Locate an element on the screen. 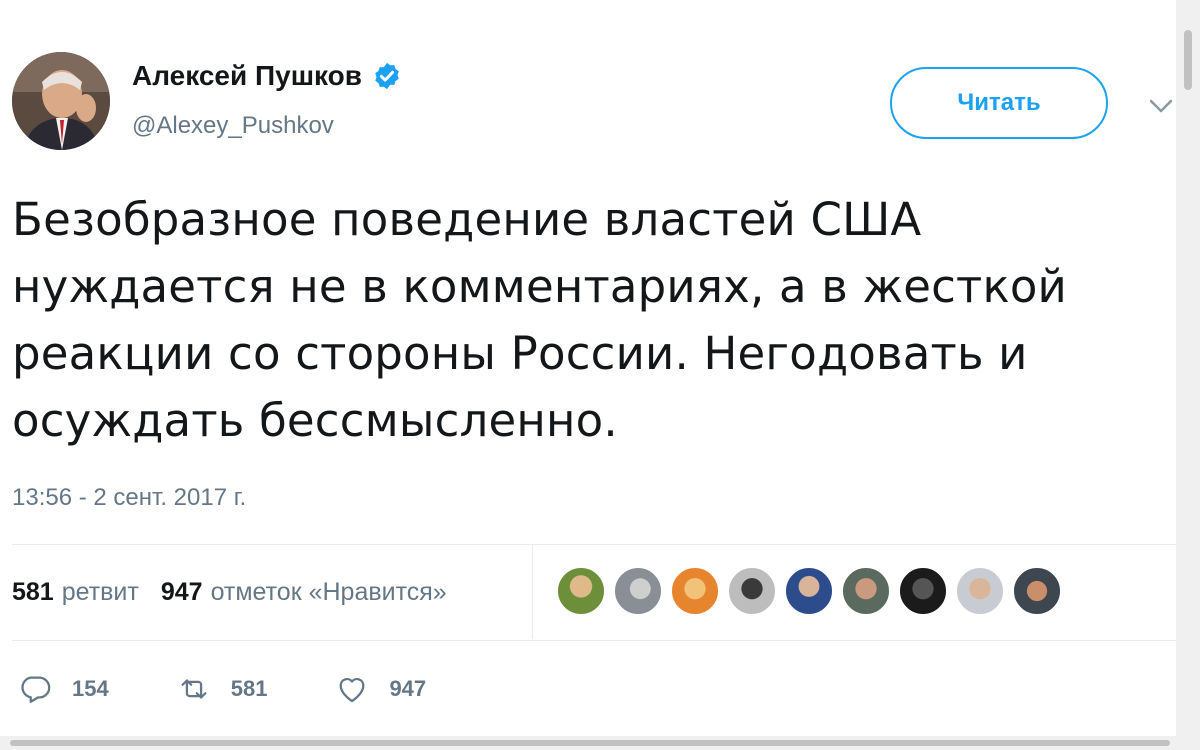 Image resolution: width=1200 pixels, height=750 pixels. retweets-count: 581 is located at coordinates (33, 592).